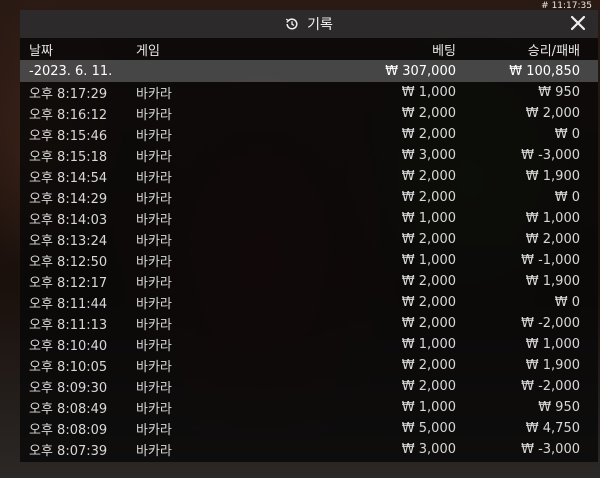 This screenshot has width=600, height=478. I want to click on history-row: 오후 8:17:29 바카라 ₩ 1,000 ₩ 950, so click(309, 92).